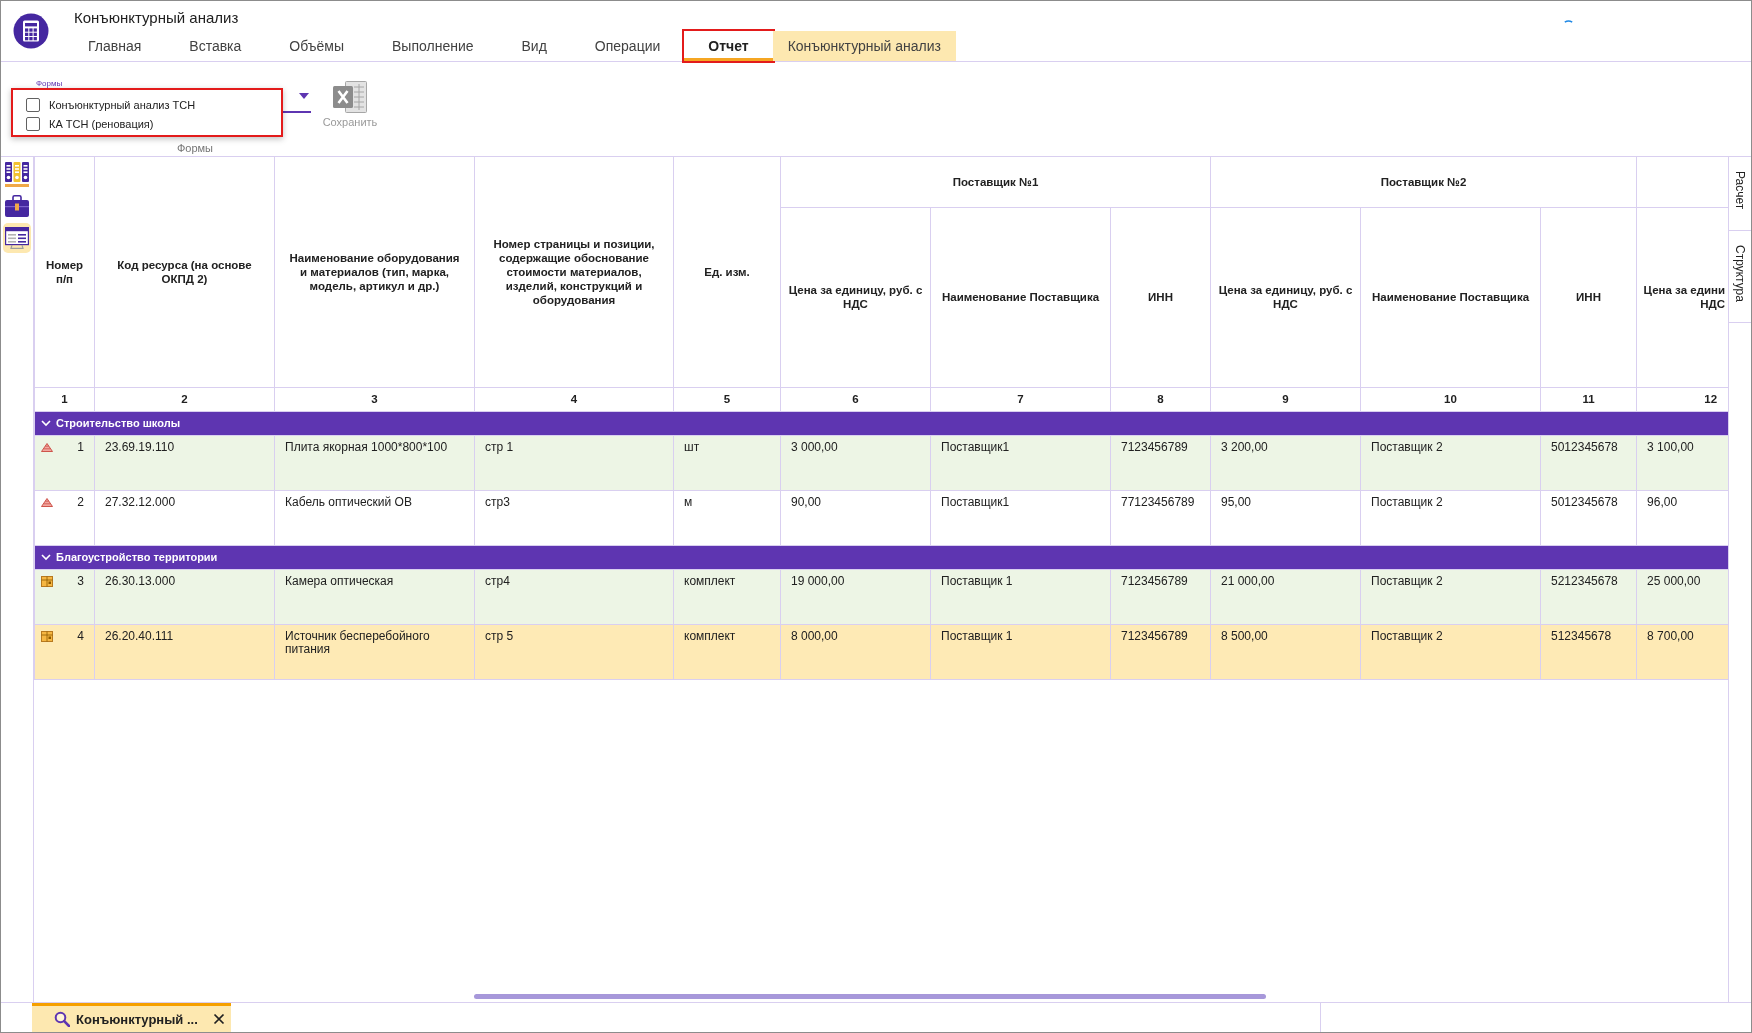 The width and height of the screenshot is (1752, 1033). I want to click on ribbon-tab: Выполнение, so click(433, 46).